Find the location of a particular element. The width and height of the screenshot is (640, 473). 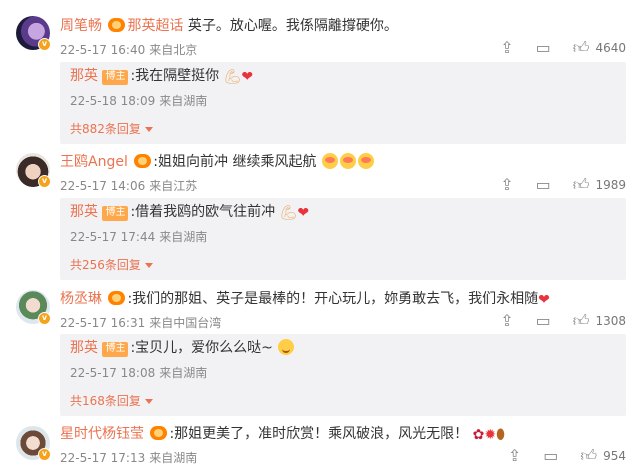

comment-date: 22-5-17 14:06 is located at coordinates (103, 186).